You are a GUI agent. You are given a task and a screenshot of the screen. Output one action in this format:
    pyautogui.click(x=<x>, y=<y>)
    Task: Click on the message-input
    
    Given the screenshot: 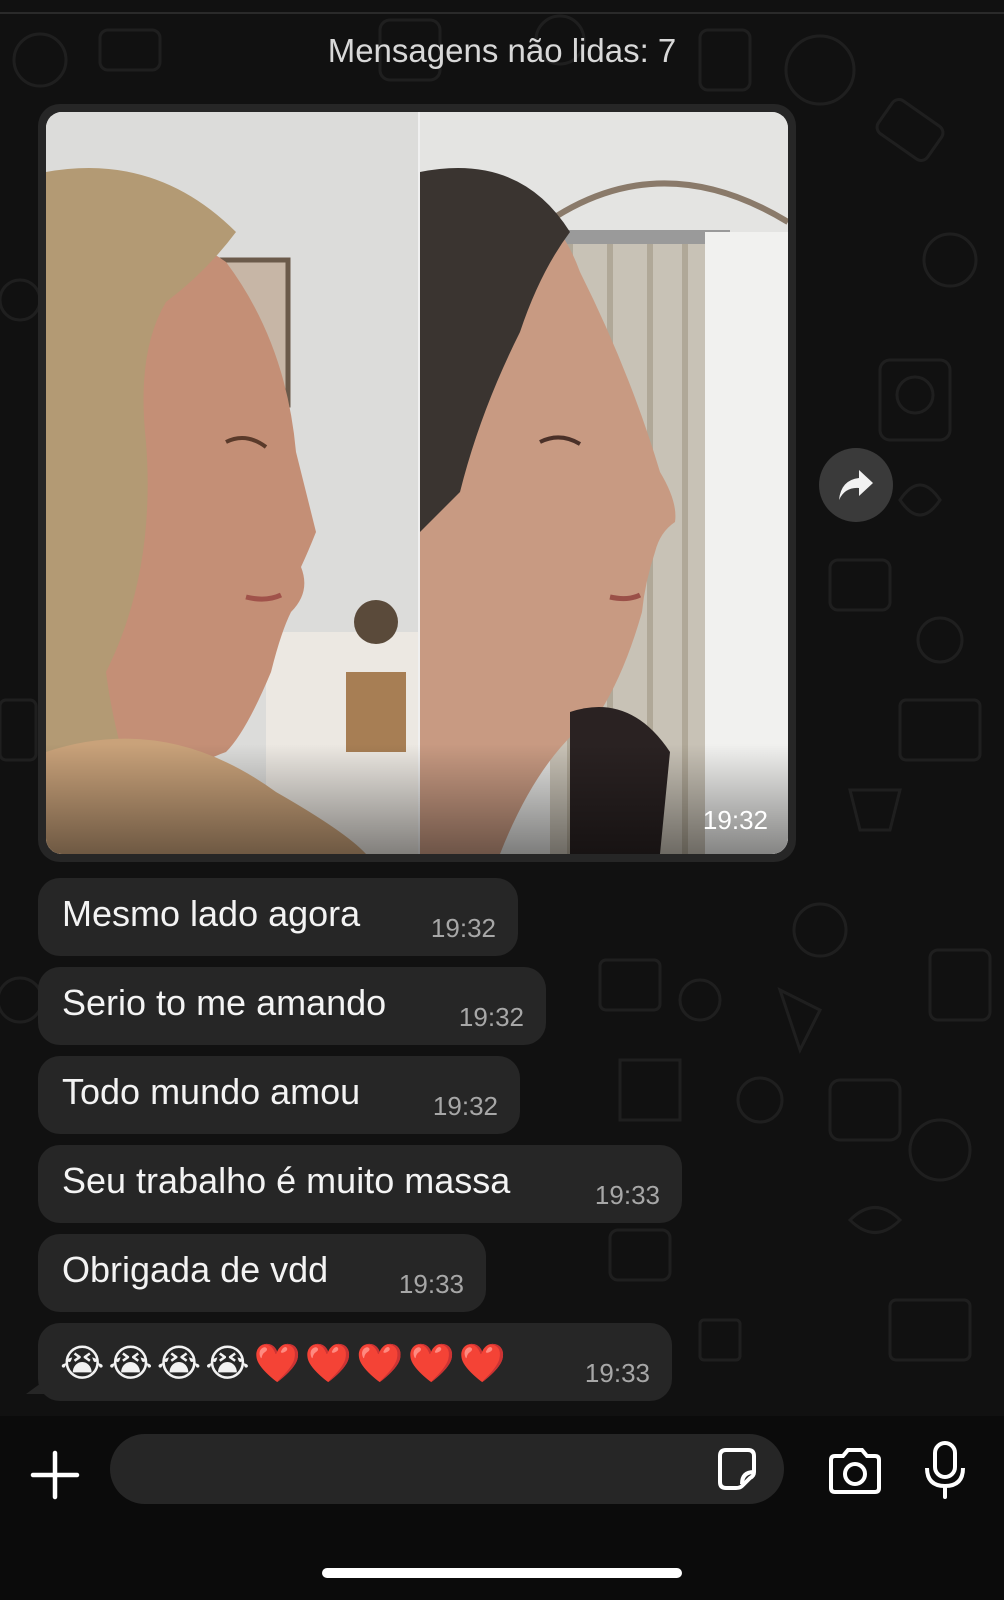 What is the action you would take?
    pyautogui.click(x=447, y=1469)
    